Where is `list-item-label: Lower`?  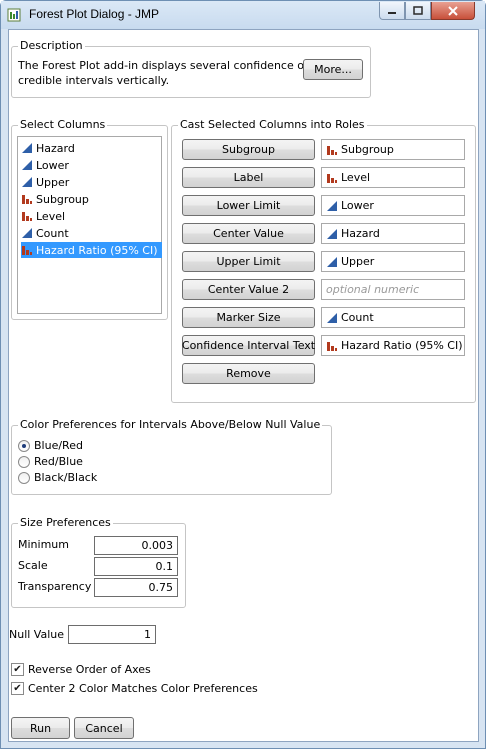 list-item-label: Lower is located at coordinates (52, 165).